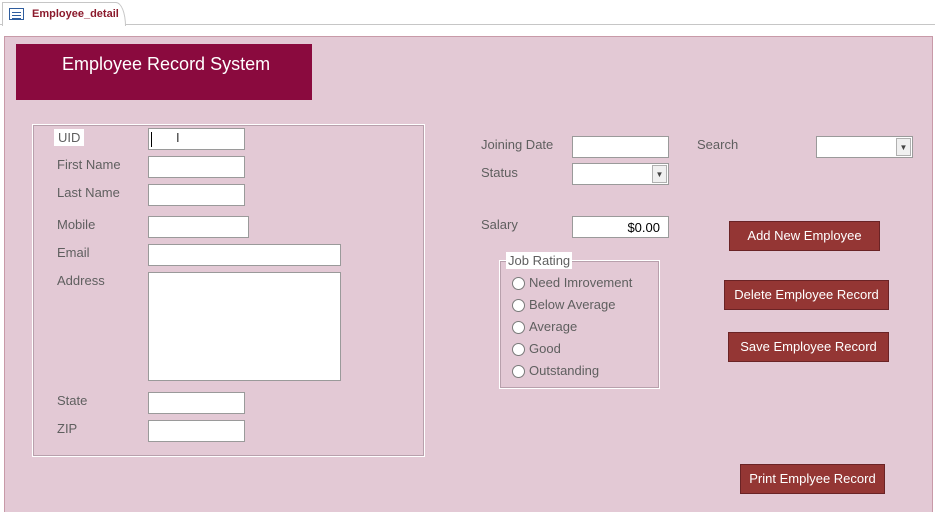 The width and height of the screenshot is (935, 512). Describe the element at coordinates (808, 347) in the screenshot. I see `save-employee-button: Save Employee Record` at that location.